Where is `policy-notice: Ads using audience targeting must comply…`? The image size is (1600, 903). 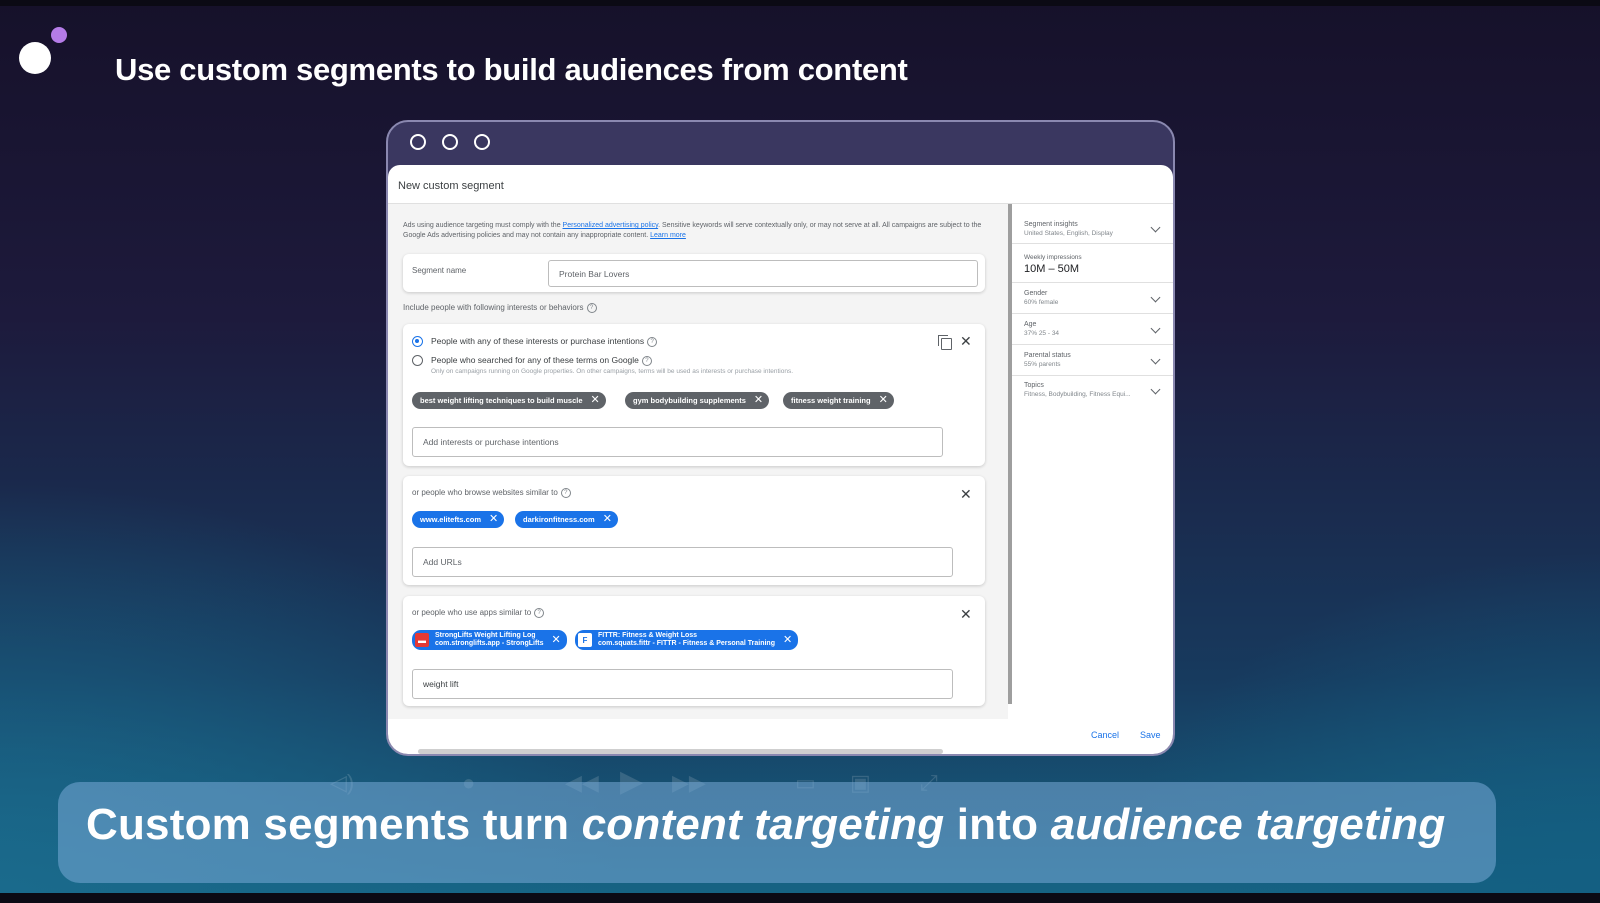 policy-notice: Ads using audience targeting must comply… is located at coordinates (693, 231).